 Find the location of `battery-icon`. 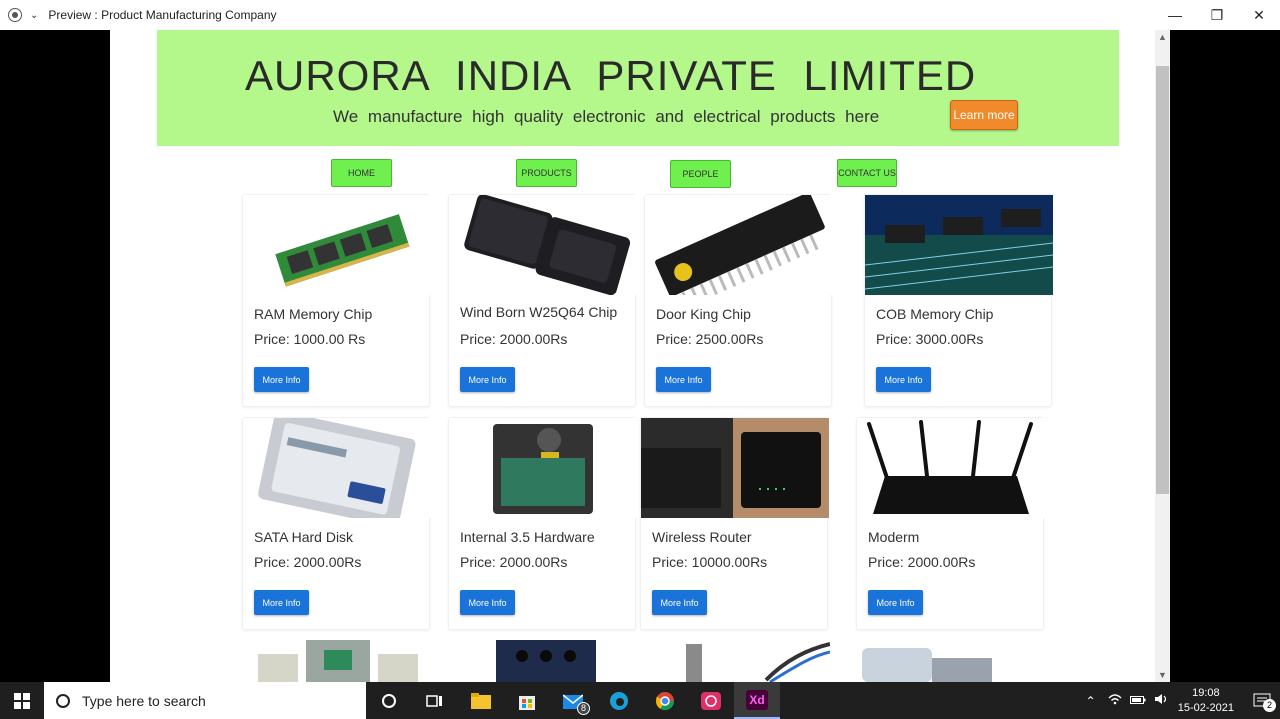

battery-icon is located at coordinates (1137, 701).